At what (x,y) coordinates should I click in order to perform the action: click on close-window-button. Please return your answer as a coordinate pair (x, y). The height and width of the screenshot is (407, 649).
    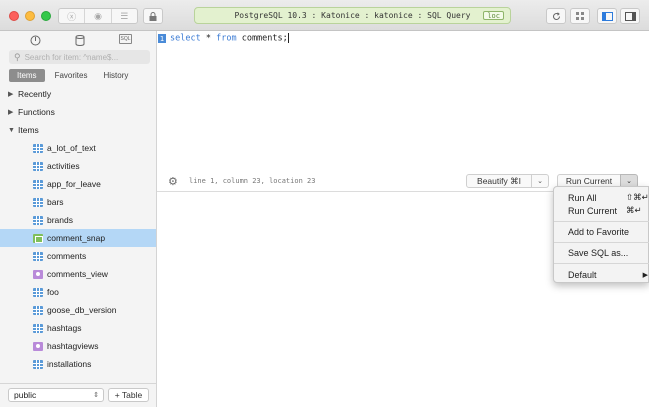
    Looking at the image, I should click on (14, 16).